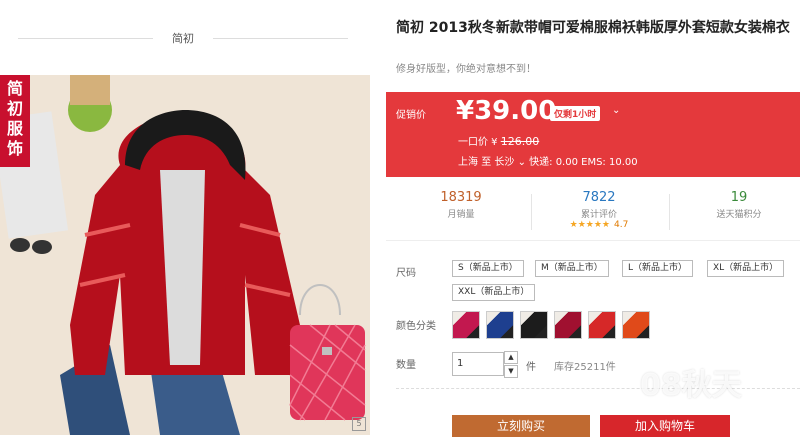  Describe the element at coordinates (599, 197) in the screenshot. I see `review-count-value: 7822` at that location.